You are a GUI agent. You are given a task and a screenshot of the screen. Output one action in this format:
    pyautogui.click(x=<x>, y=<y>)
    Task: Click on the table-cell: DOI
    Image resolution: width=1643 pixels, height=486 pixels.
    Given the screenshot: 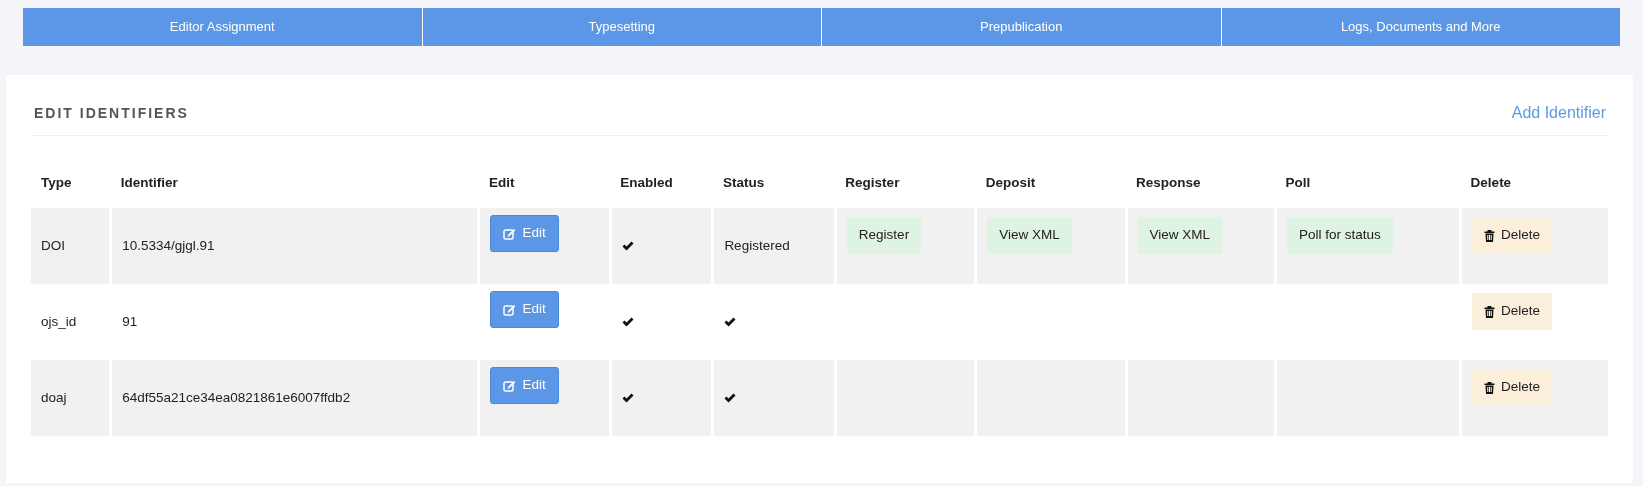 What is the action you would take?
    pyautogui.click(x=53, y=245)
    